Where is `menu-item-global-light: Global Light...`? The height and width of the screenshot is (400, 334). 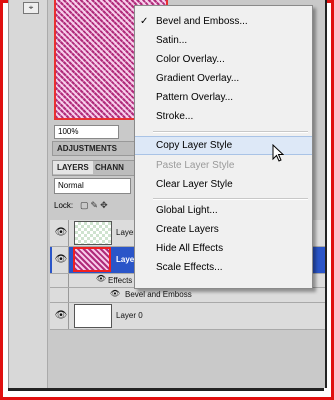 menu-item-global-light: Global Light... is located at coordinates (223, 210).